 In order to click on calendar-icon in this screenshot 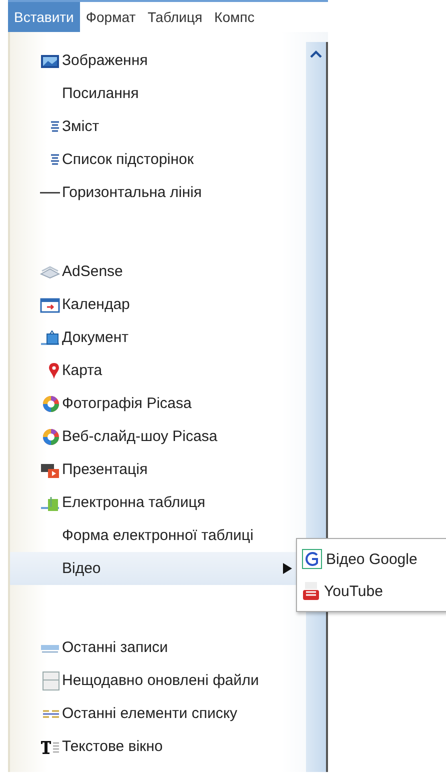, I will do `click(50, 304)`.